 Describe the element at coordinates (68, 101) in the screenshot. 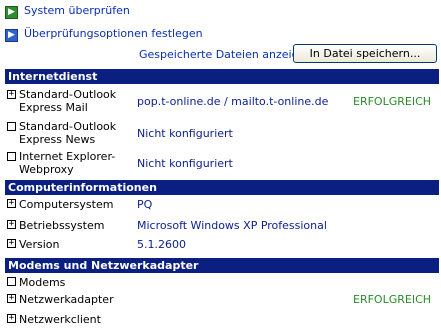

I see `internet-row-label: Standard-Outlook Express Mail` at that location.